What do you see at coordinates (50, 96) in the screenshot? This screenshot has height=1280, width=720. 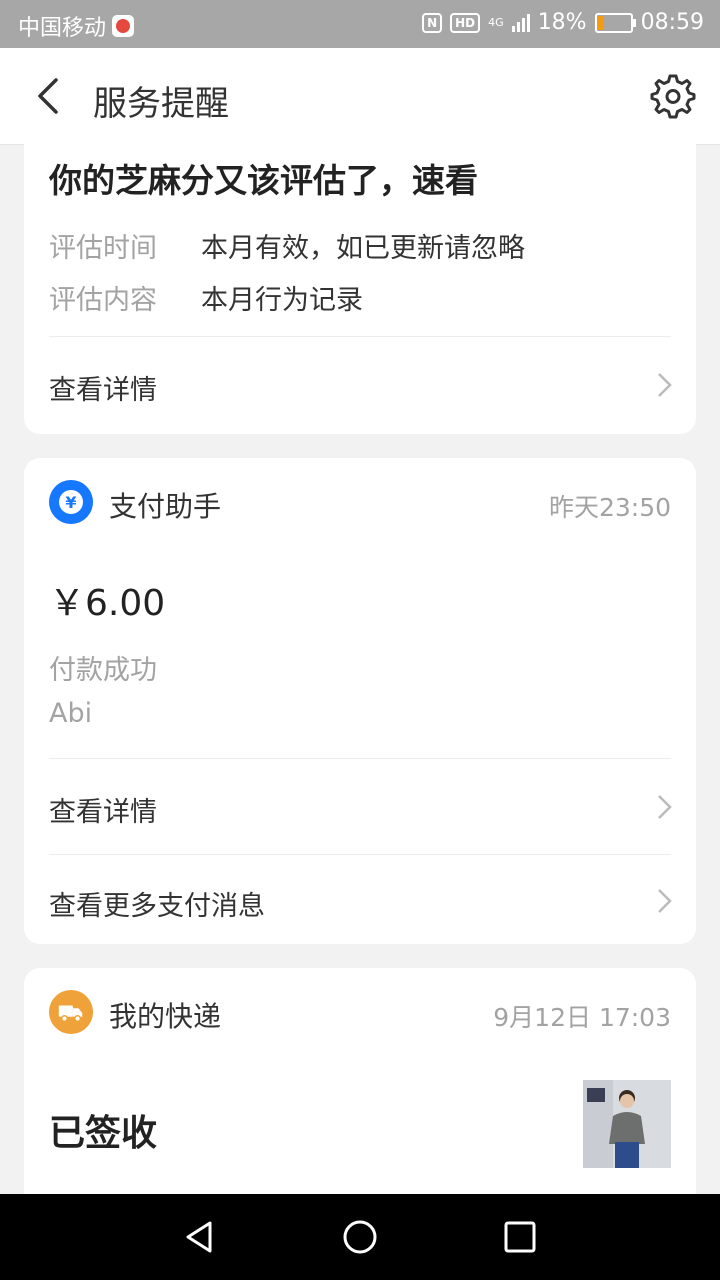 I see `back-arrow-icon` at bounding box center [50, 96].